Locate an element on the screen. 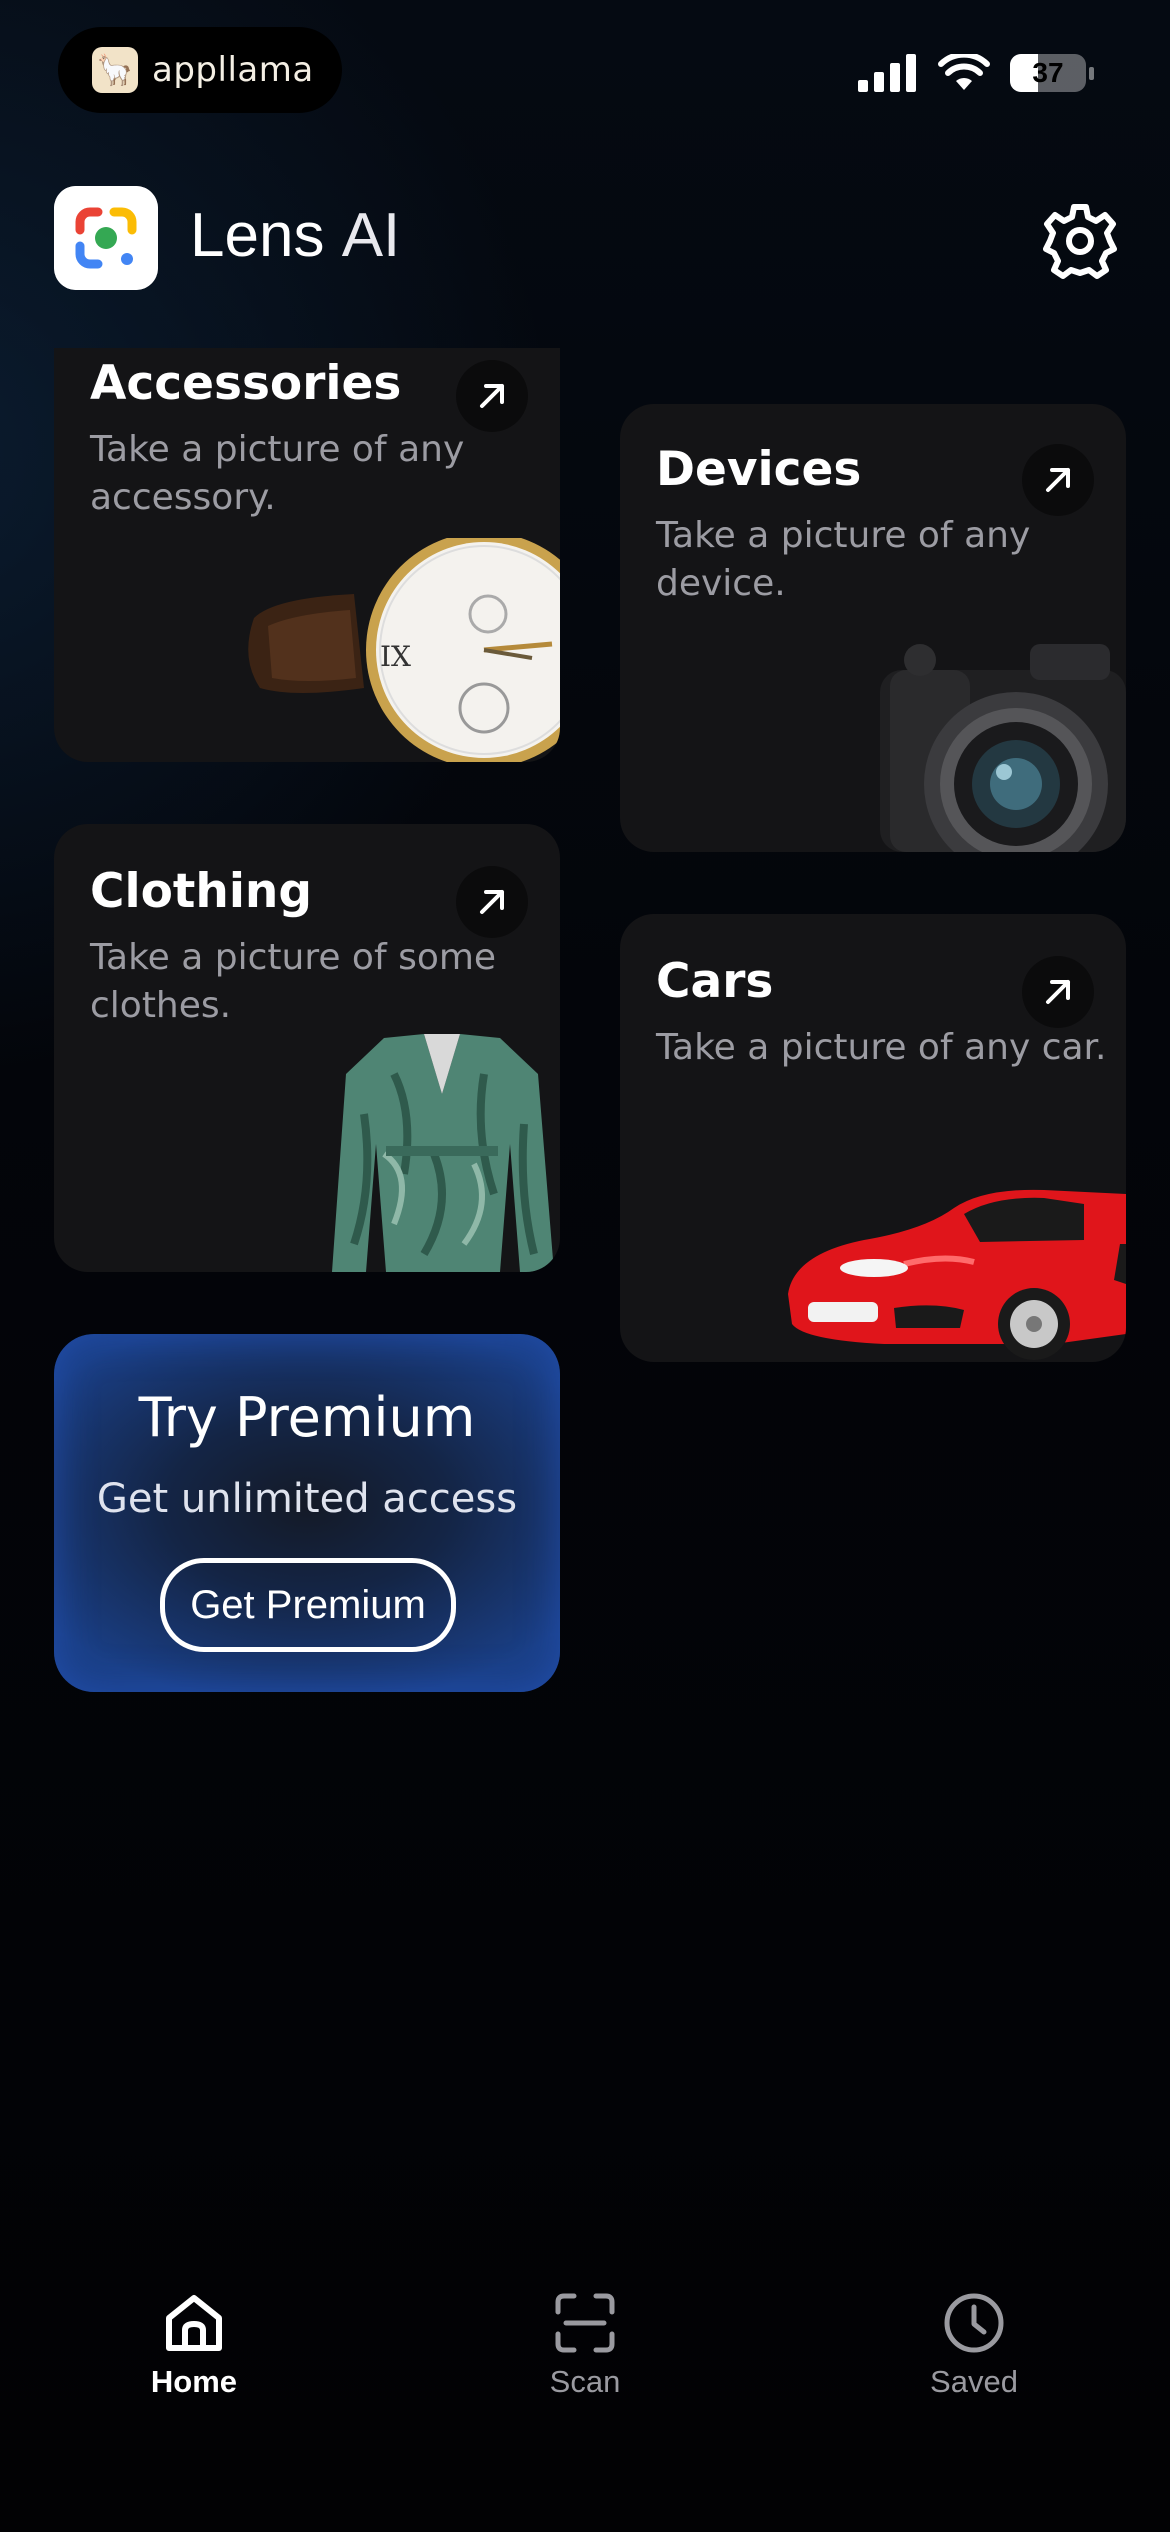  cellular-signal-icon is located at coordinates (887, 73).